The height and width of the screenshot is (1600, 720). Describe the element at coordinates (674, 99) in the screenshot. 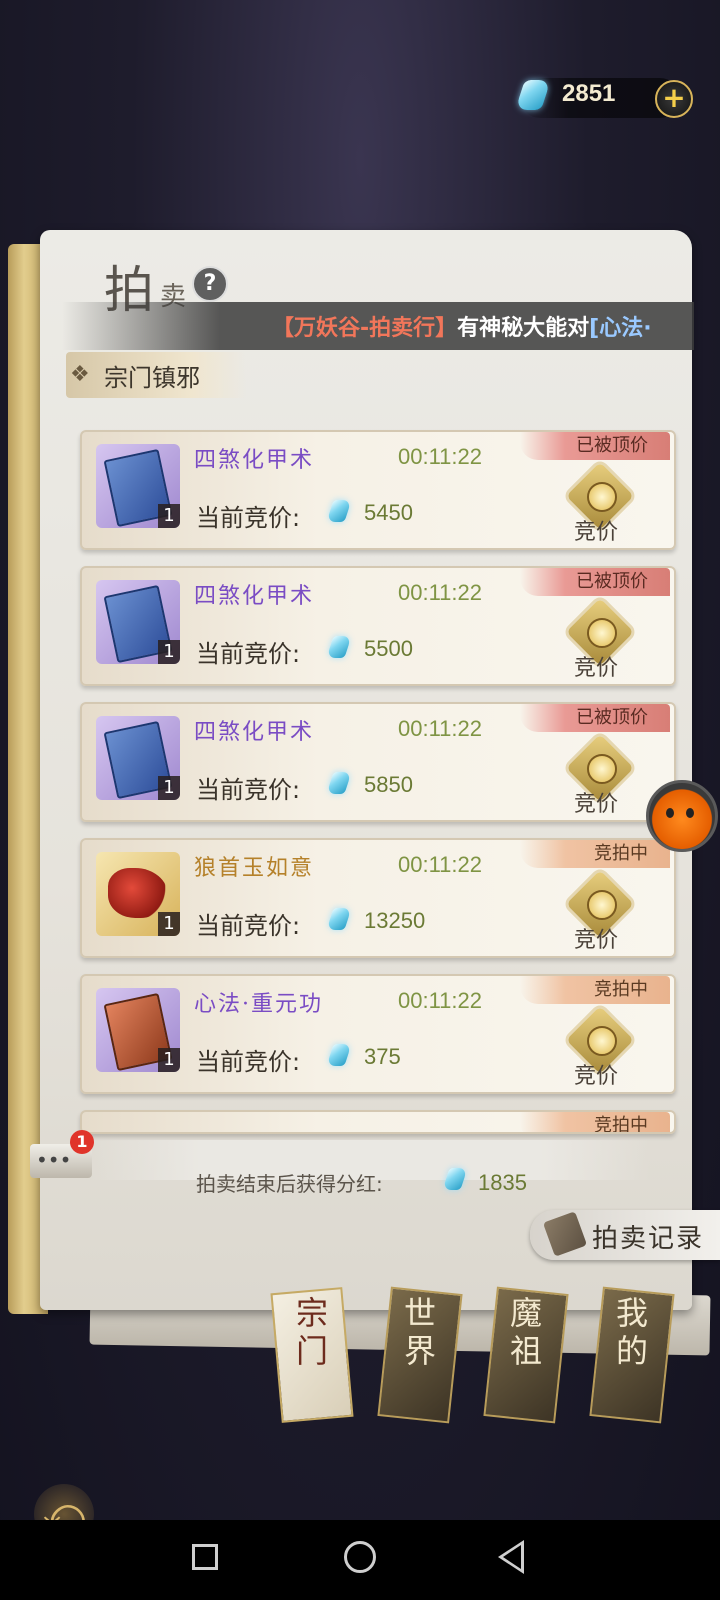

I see `add-currency-button: +` at that location.